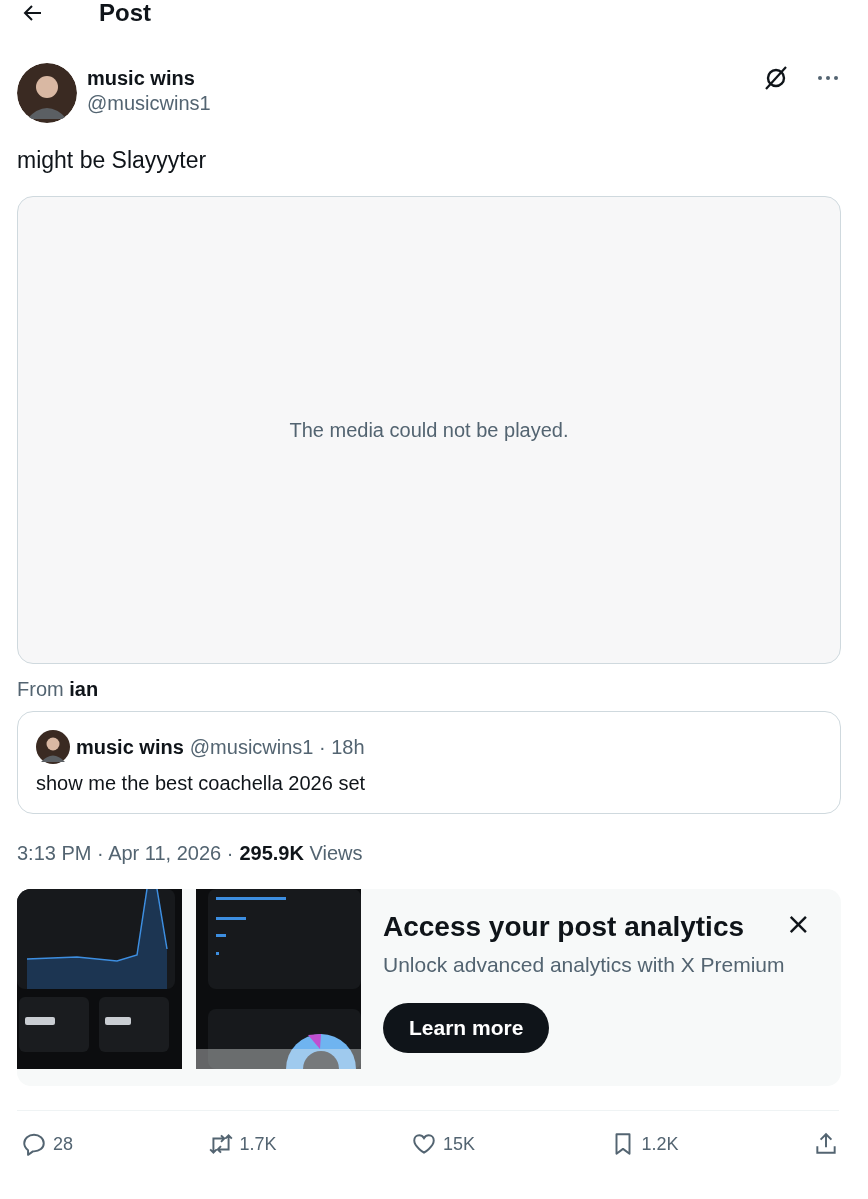 The image size is (868, 1199). Describe the element at coordinates (112, 160) in the screenshot. I see `post-text: might be Slayyyter` at that location.